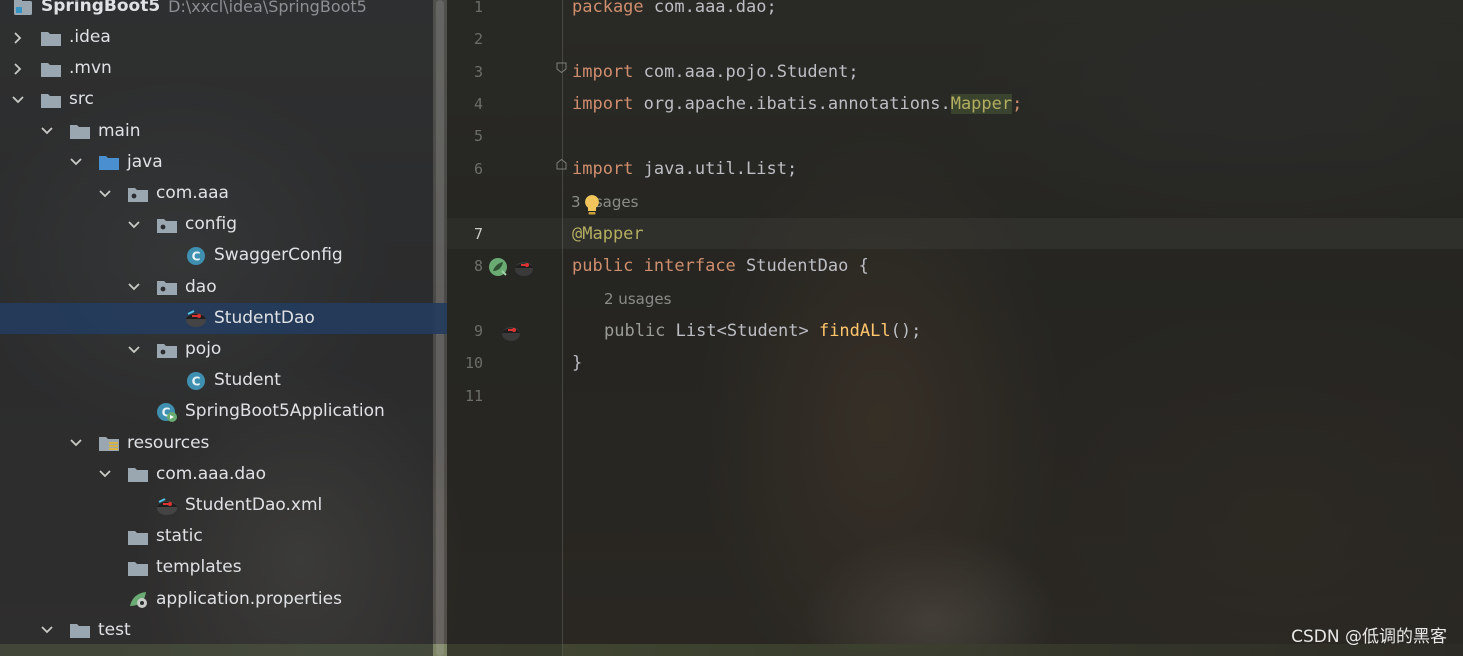 This screenshot has width=1463, height=656. What do you see at coordinates (23, 8) in the screenshot?
I see `module-icon` at bounding box center [23, 8].